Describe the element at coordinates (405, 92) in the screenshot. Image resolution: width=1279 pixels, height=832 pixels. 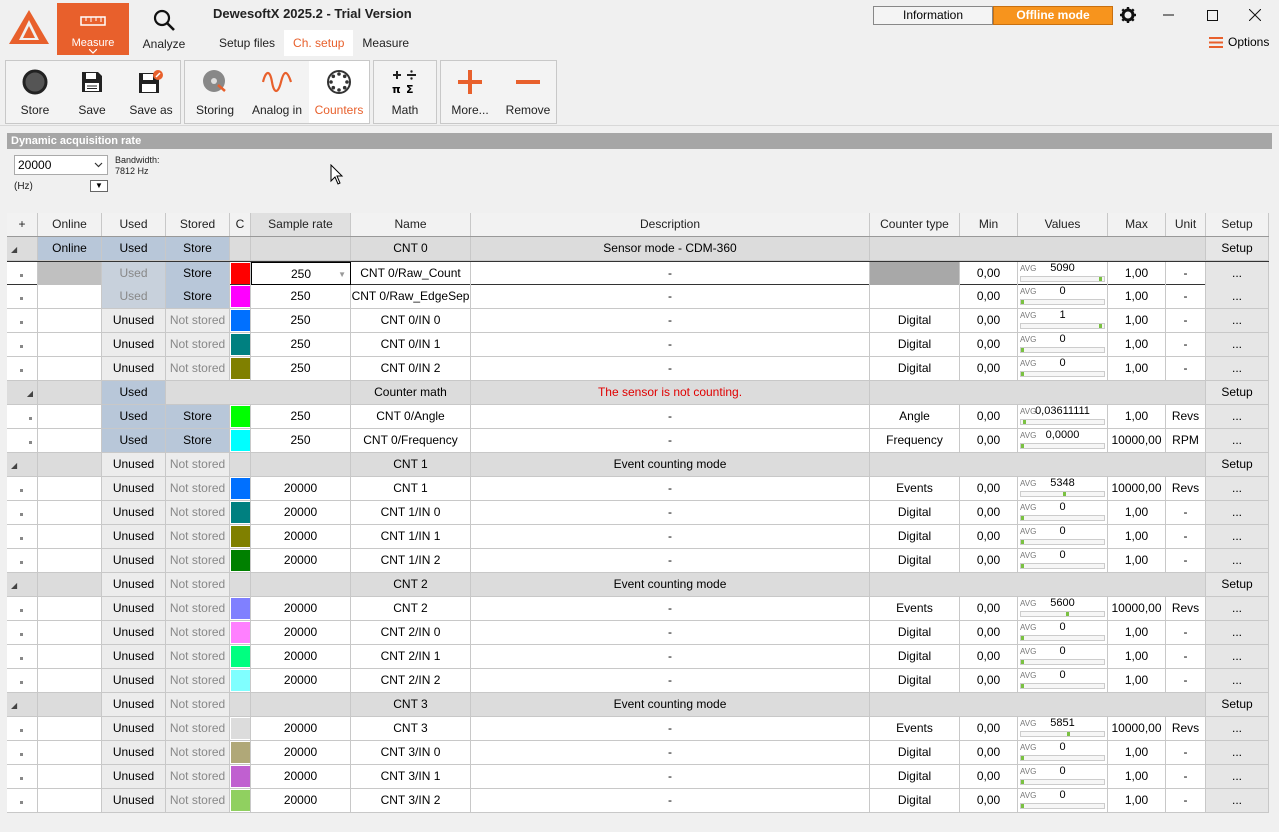
I see `math-button: πΣ Math` at that location.